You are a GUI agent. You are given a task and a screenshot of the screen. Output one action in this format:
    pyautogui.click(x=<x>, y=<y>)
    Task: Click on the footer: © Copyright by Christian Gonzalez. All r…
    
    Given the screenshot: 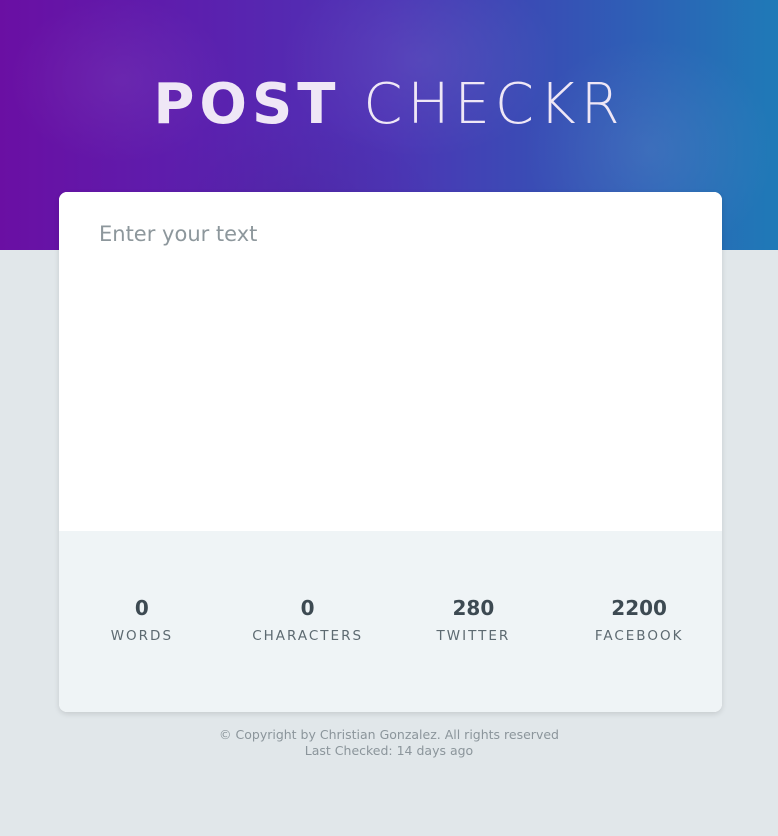 What is the action you would take?
    pyautogui.click(x=389, y=743)
    